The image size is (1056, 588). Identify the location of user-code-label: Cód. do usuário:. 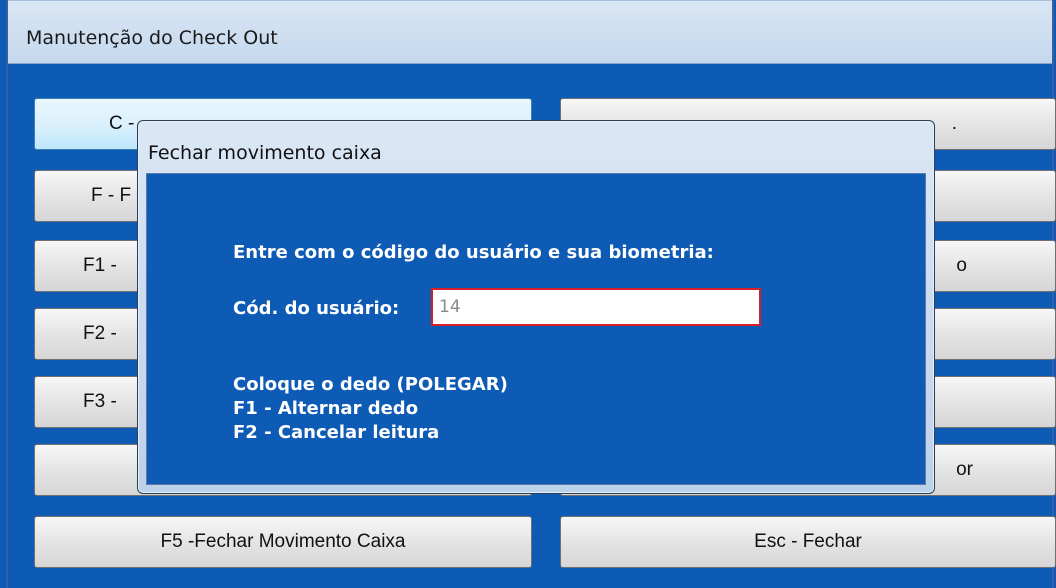
(316, 308).